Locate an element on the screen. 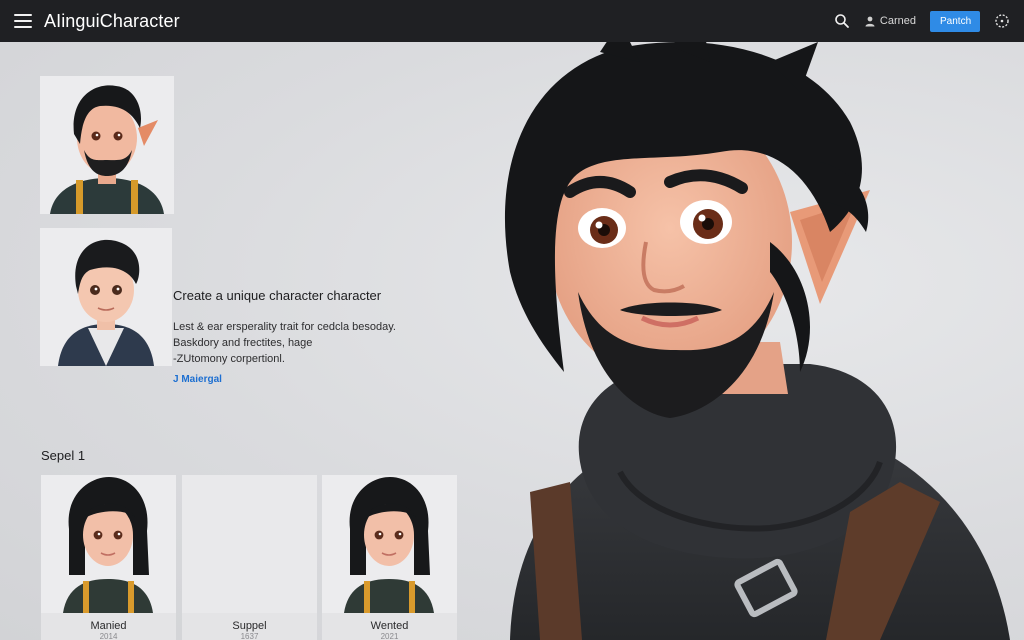  user-icon is located at coordinates (870, 21).